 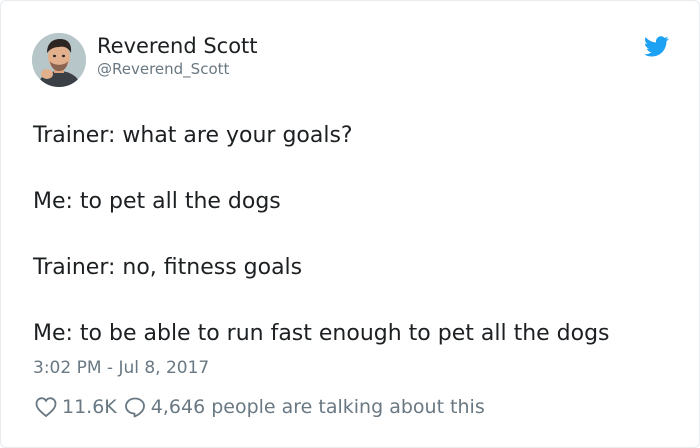 What do you see at coordinates (121, 368) in the screenshot?
I see `tweet-timestamp-link: 3:02 PM - Jul 8, 2017` at bounding box center [121, 368].